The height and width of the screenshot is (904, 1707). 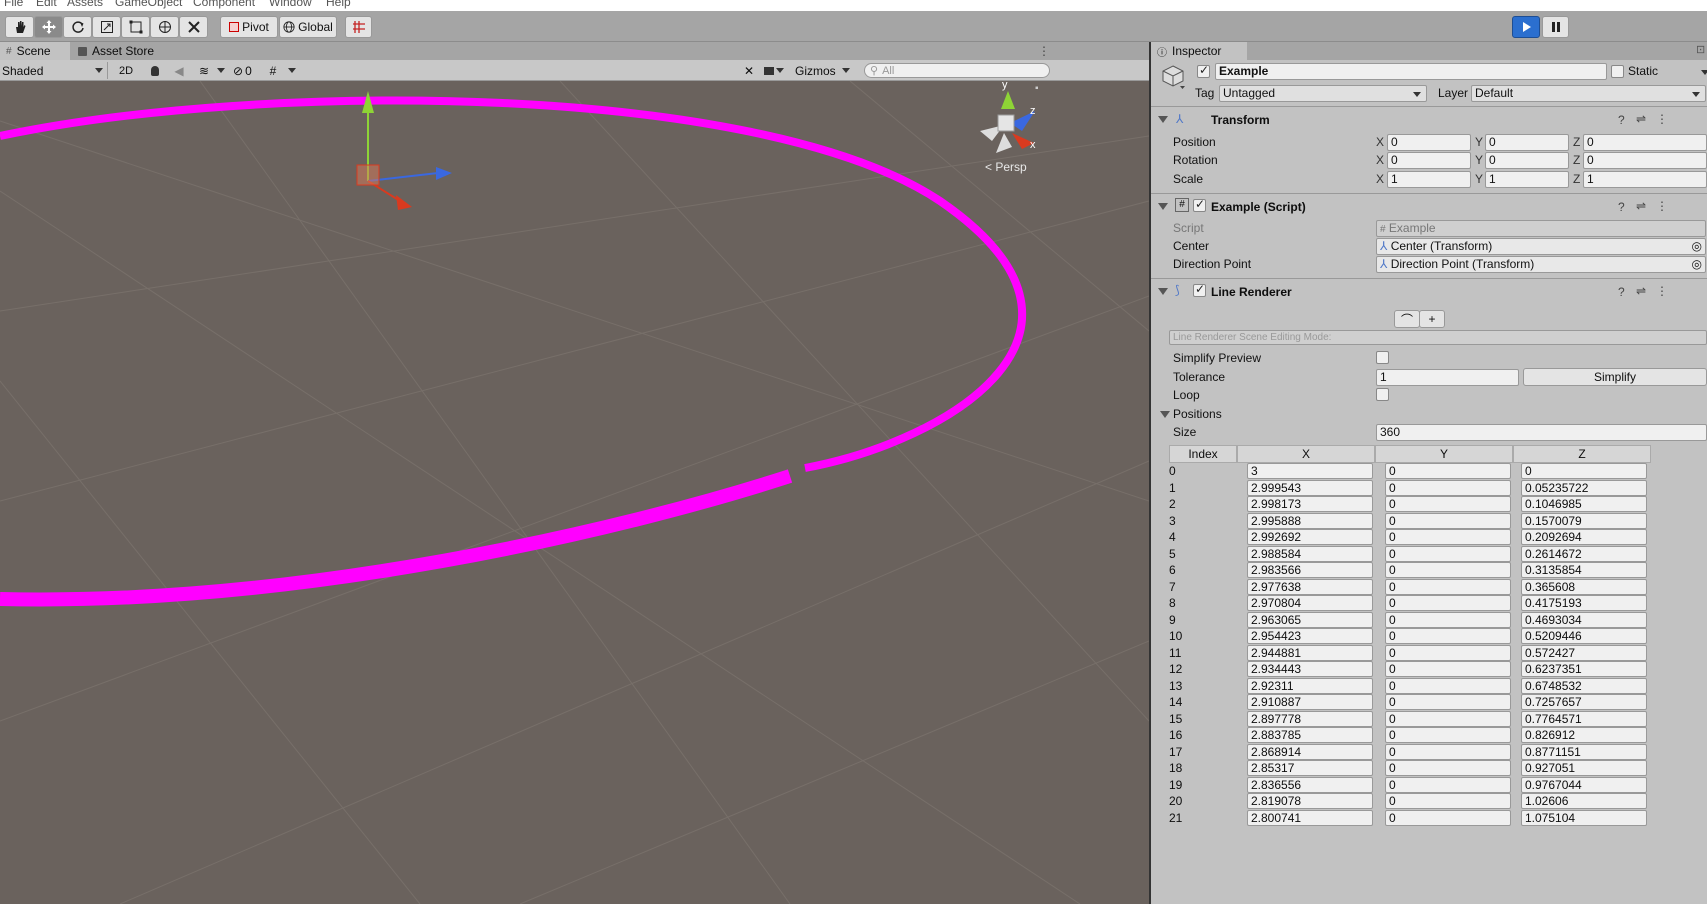 I want to click on transform-header: ⅄ Transform ? ⇌ ⋮, so click(x=1429, y=118).